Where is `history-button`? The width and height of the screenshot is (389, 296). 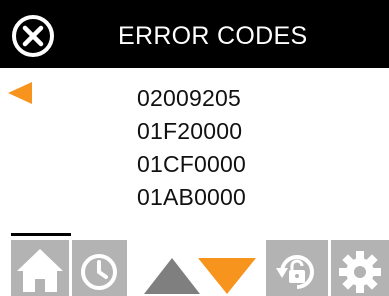
history-button is located at coordinates (99, 268).